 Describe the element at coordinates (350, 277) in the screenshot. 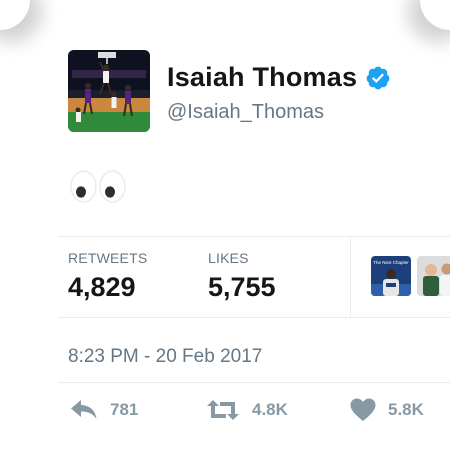

I see `stats-separator` at that location.